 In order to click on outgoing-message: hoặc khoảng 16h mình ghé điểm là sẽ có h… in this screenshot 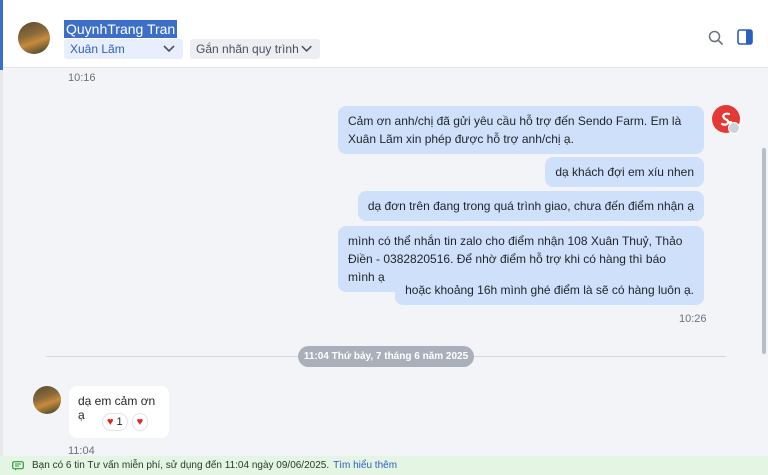, I will do `click(549, 290)`.